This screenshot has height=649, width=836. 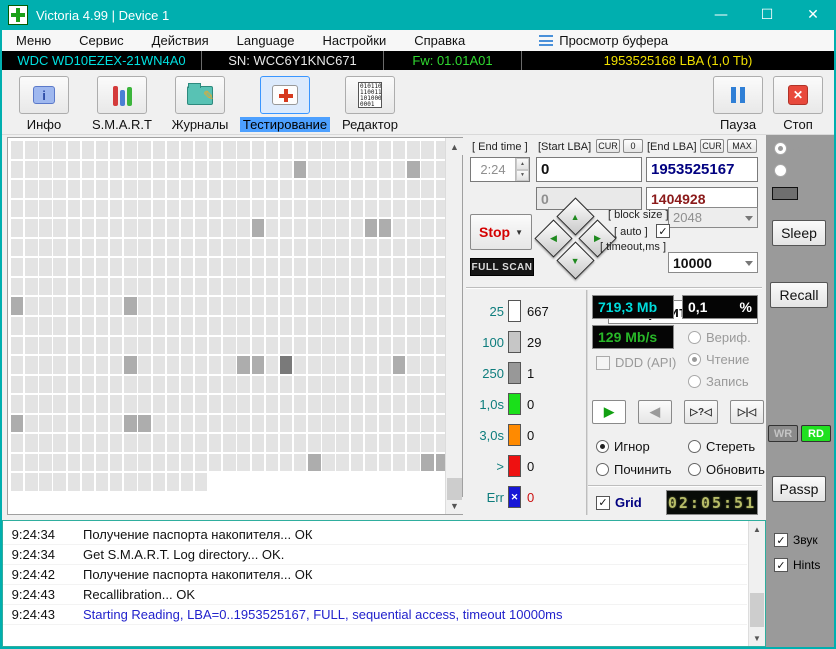 I want to click on scan-stop-button: Stop ▼, so click(x=501, y=232).